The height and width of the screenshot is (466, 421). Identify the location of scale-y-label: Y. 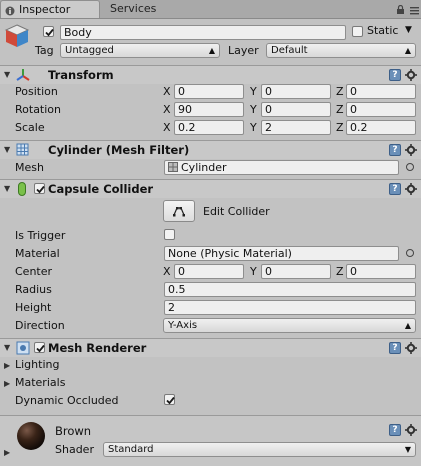
(253, 127).